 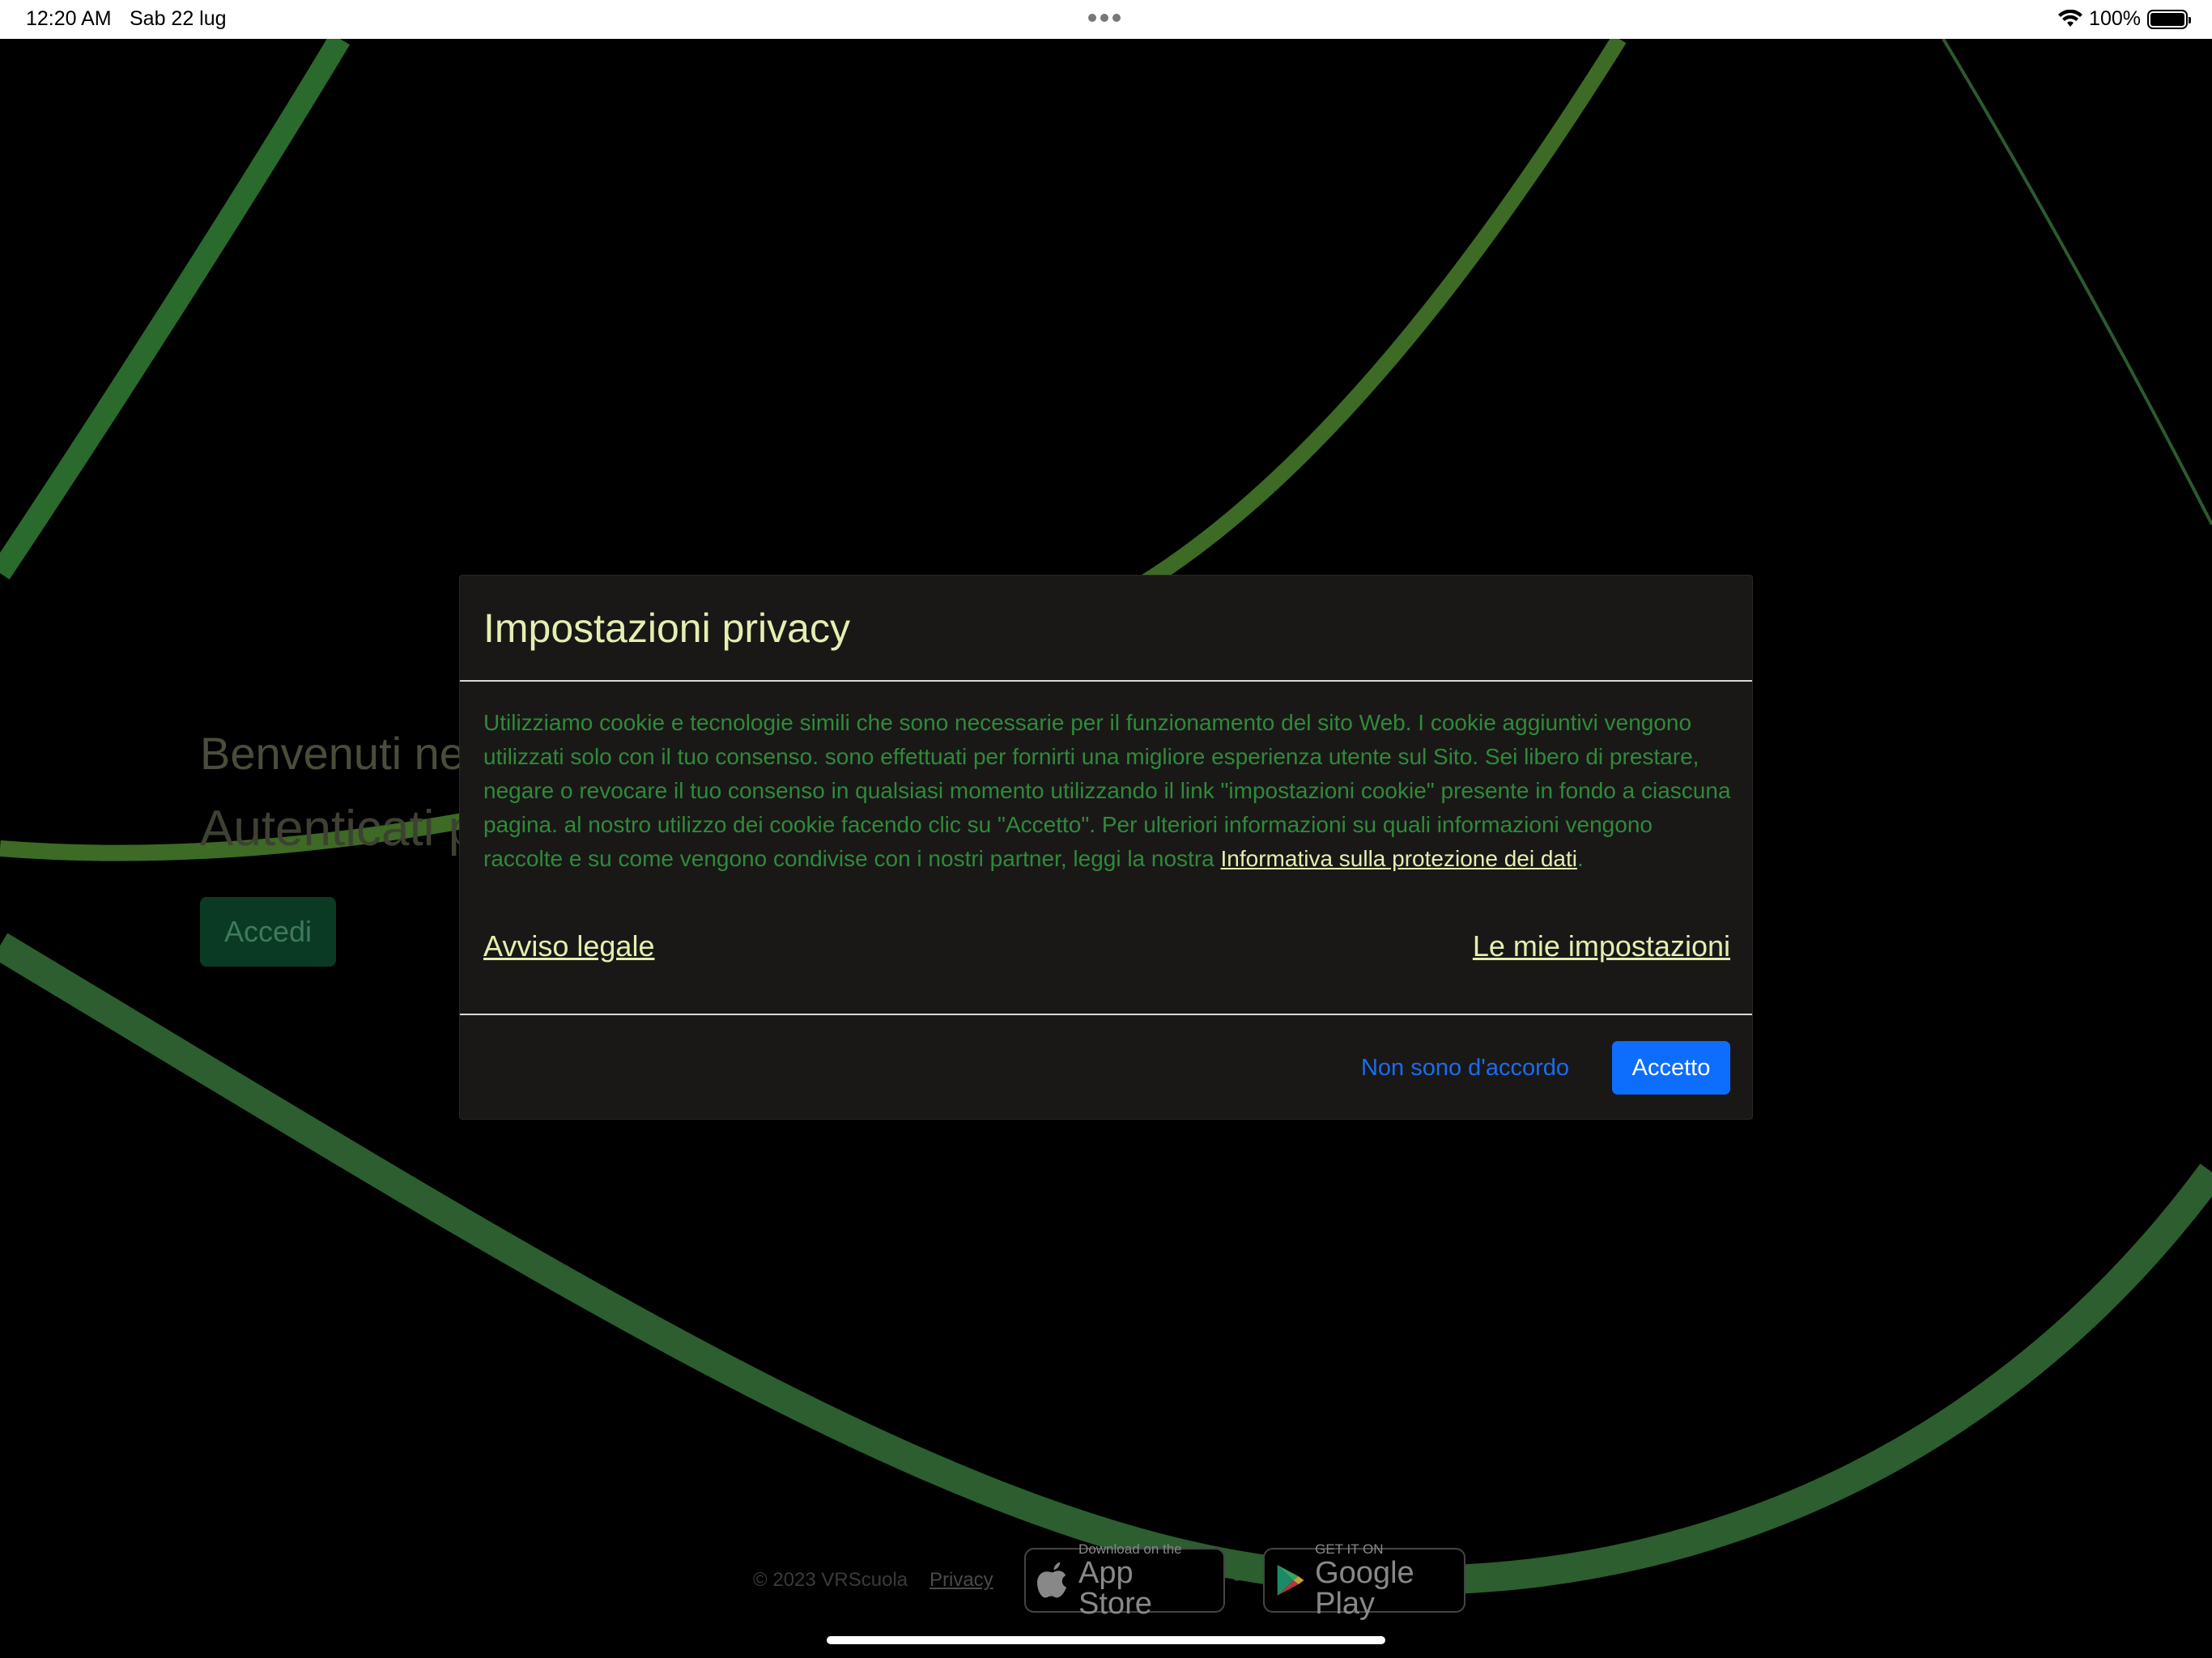 I want to click on modal-title: Impostazioni privacy, so click(x=666, y=628).